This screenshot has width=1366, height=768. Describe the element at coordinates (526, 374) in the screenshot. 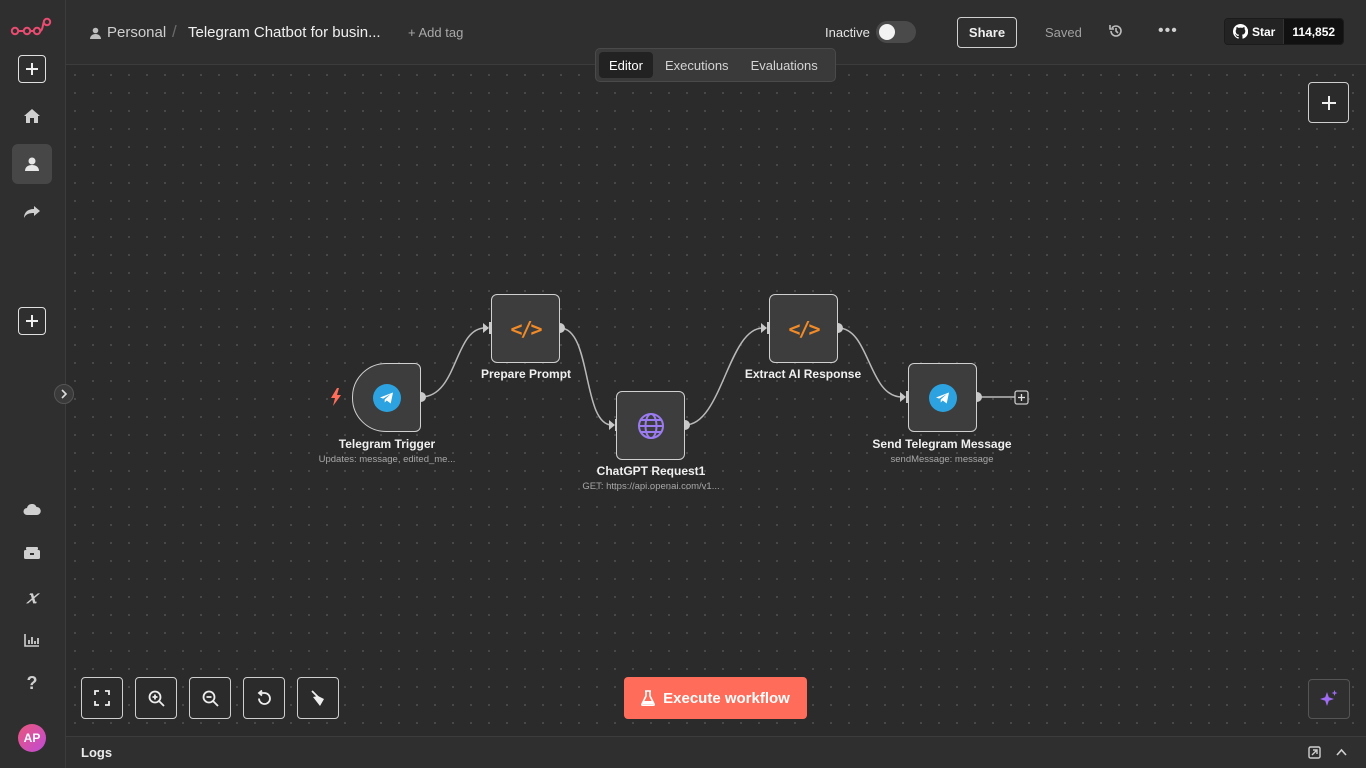

I see `node-label-prepare-prompt: Prepare Prompt` at that location.